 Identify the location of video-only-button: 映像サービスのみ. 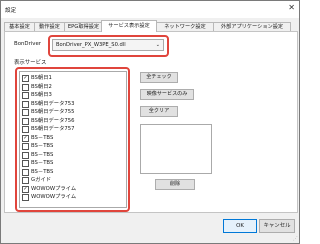
(167, 94).